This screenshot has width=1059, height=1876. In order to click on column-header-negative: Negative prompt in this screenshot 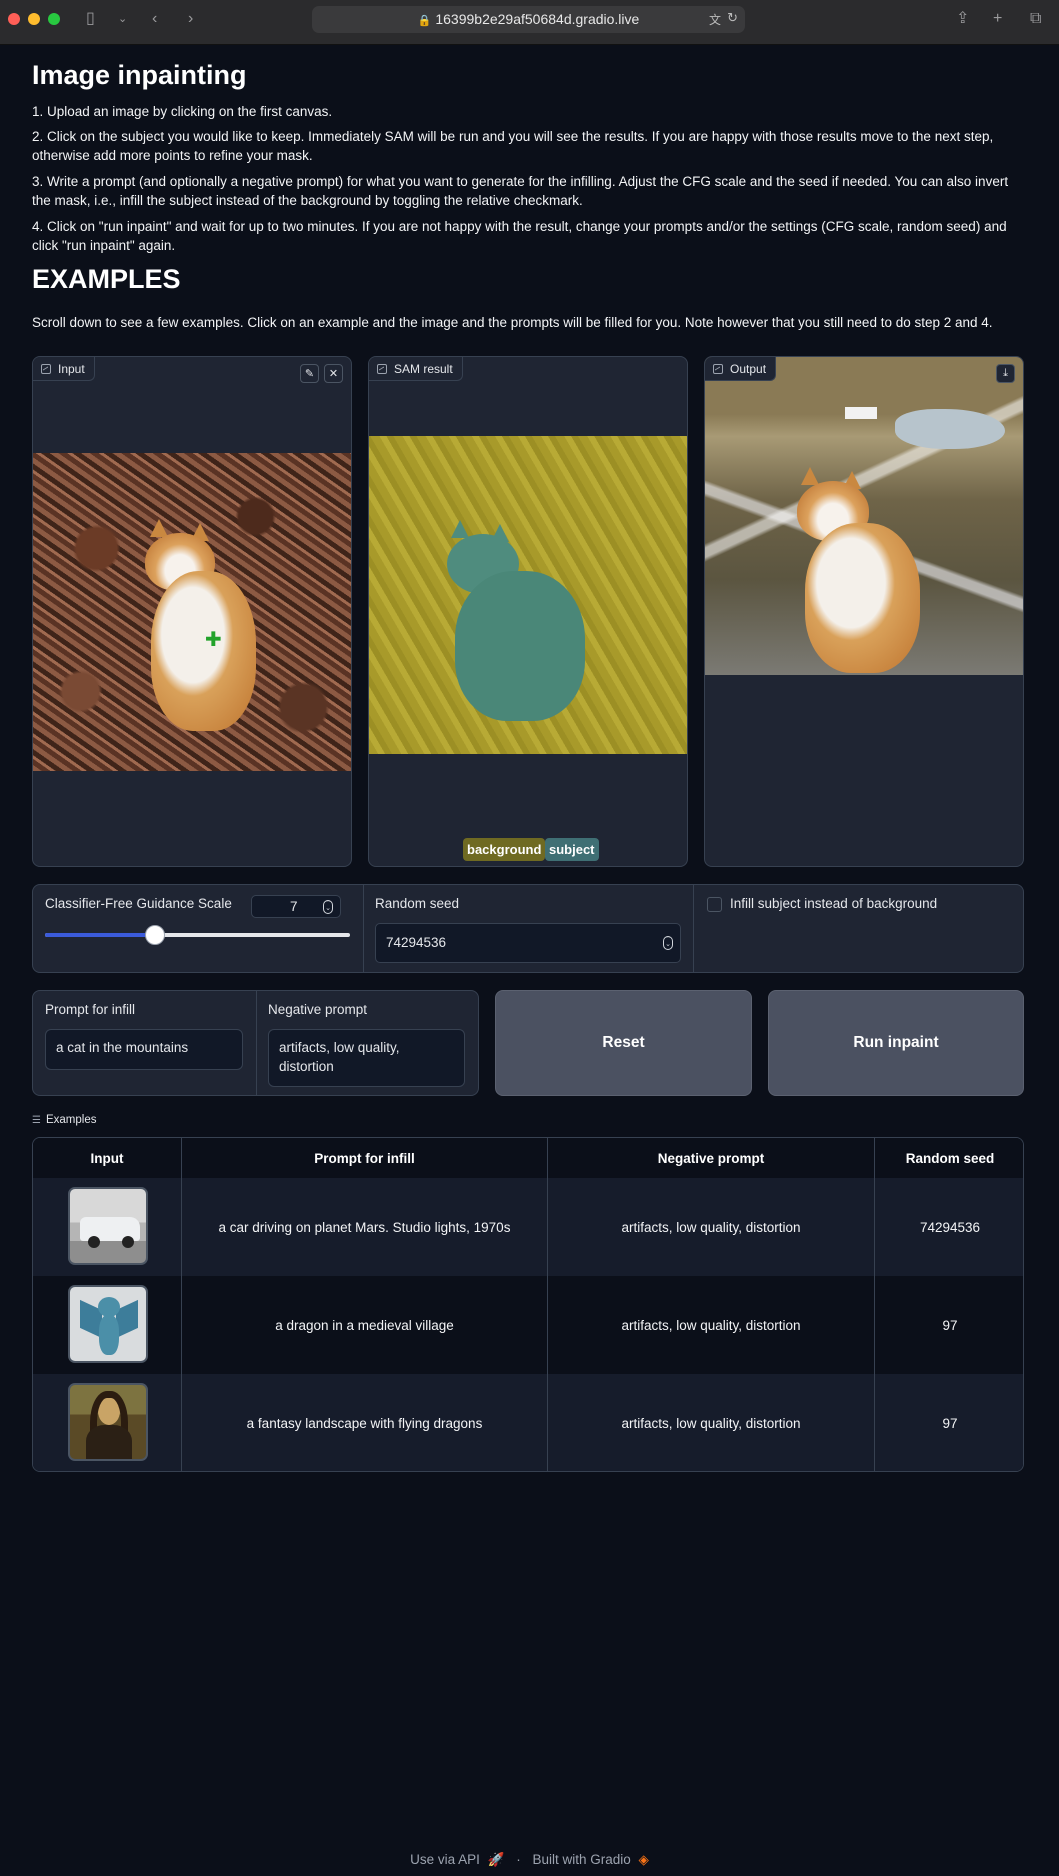, I will do `click(711, 1158)`.